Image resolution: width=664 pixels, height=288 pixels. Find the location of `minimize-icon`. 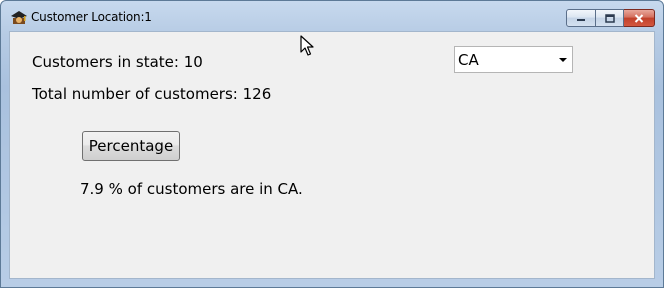

minimize-icon is located at coordinates (581, 20).